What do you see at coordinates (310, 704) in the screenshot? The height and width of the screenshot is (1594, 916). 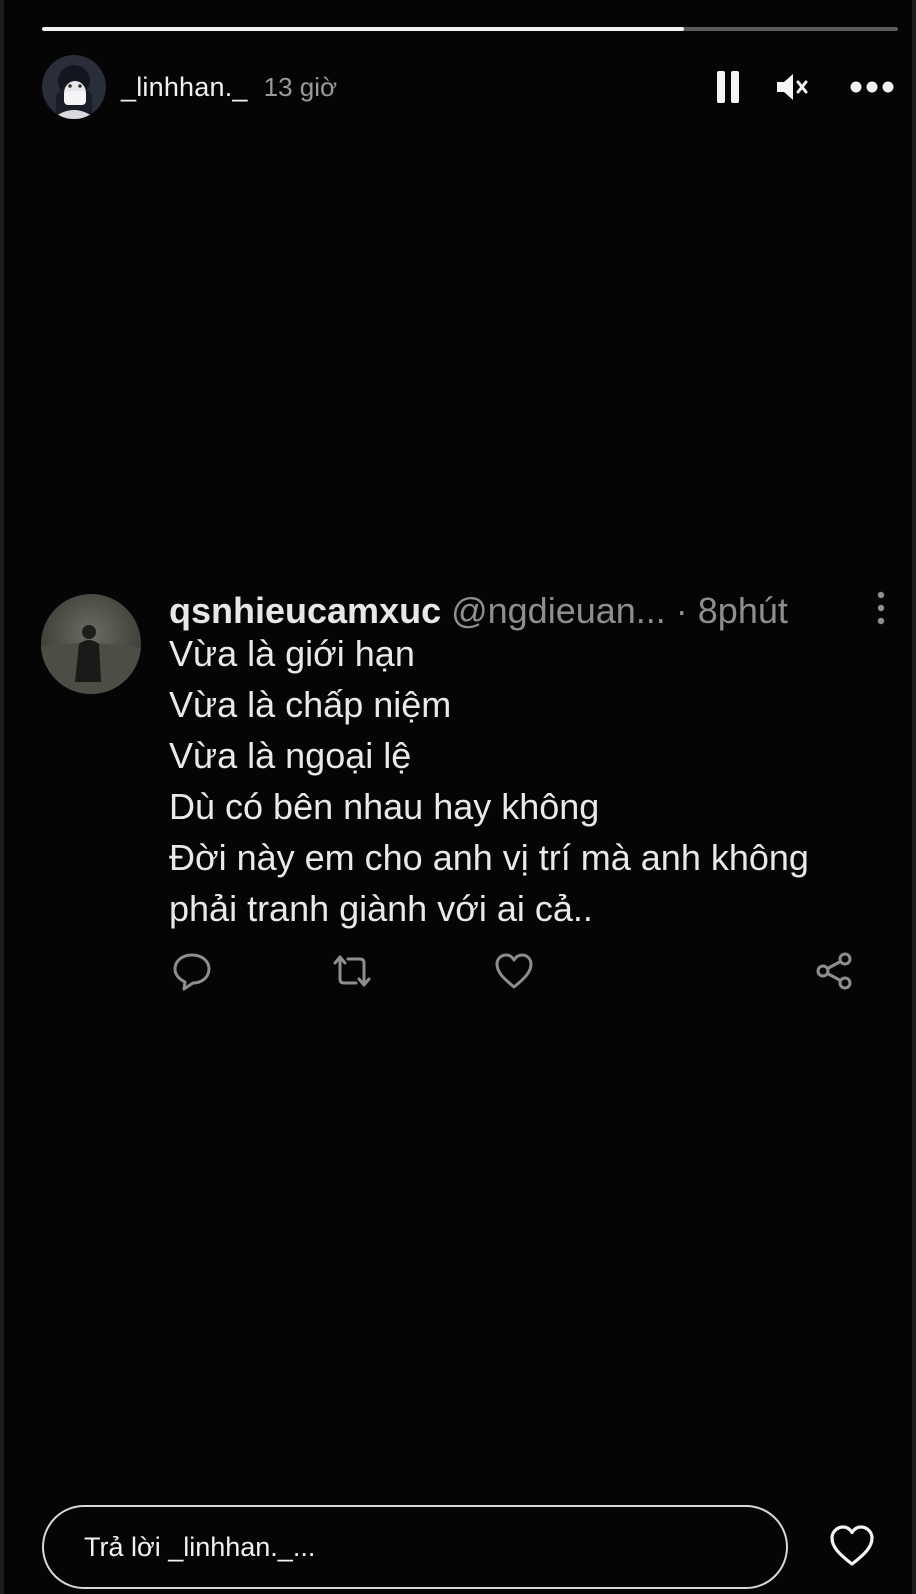 I see `tweet-line: Vừa là chấp niệm` at bounding box center [310, 704].